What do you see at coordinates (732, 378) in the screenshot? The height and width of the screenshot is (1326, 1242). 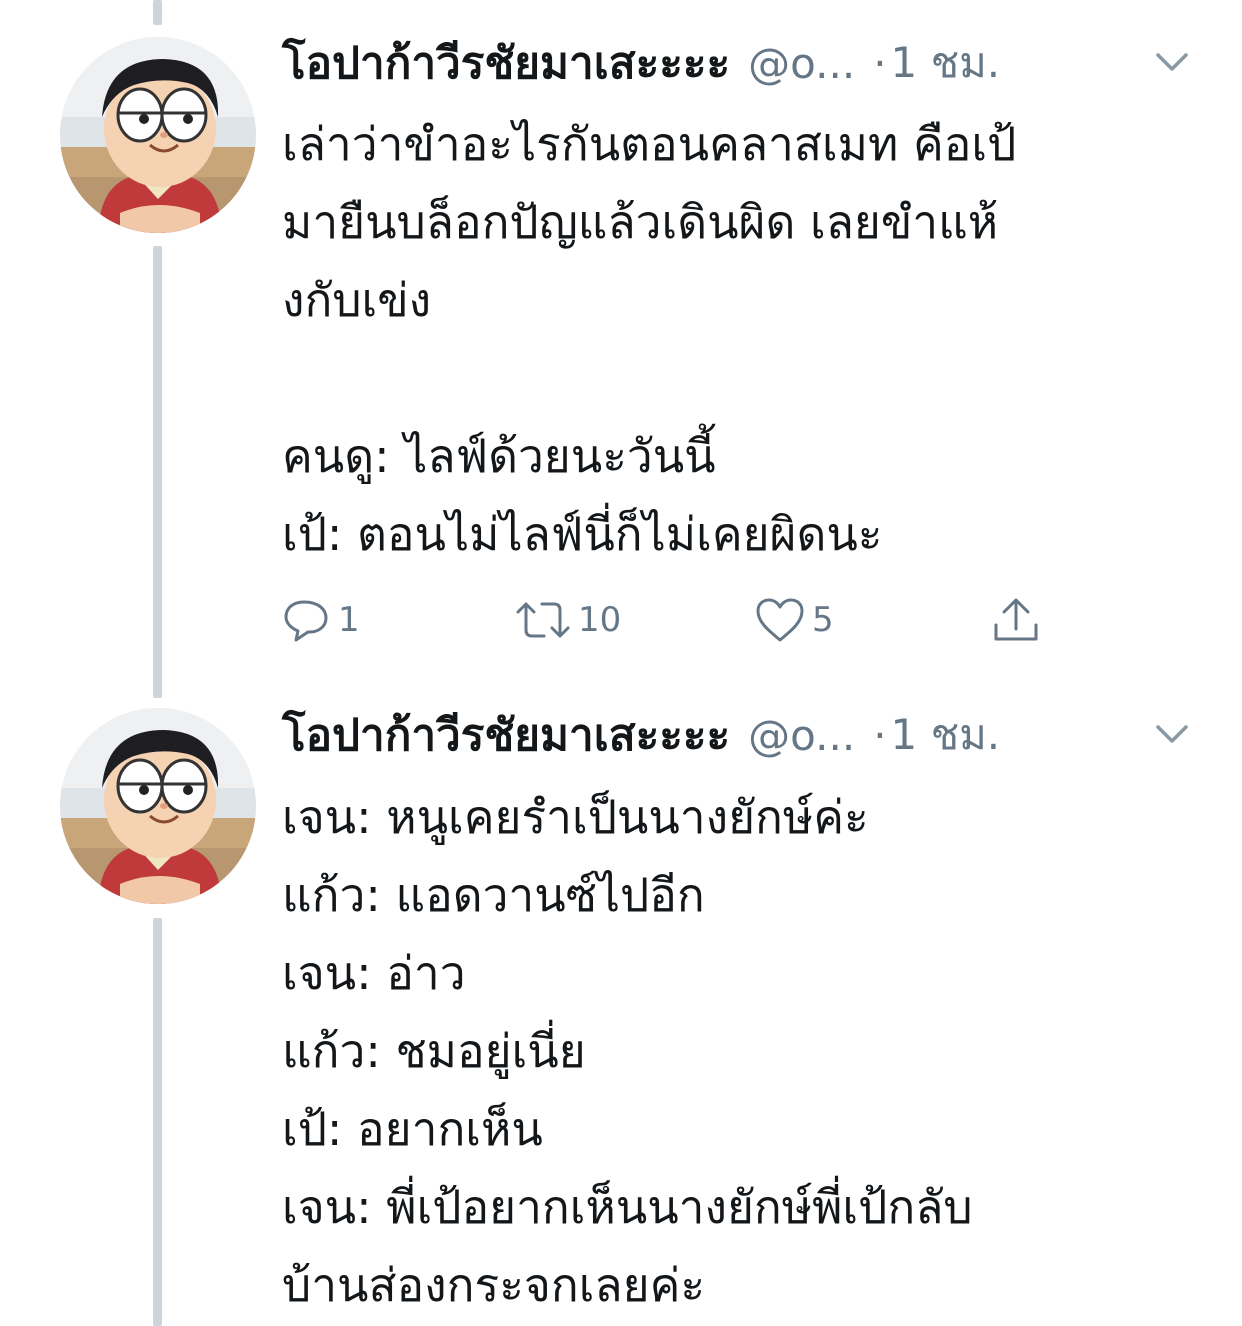 I see `tweet-text-line` at bounding box center [732, 378].